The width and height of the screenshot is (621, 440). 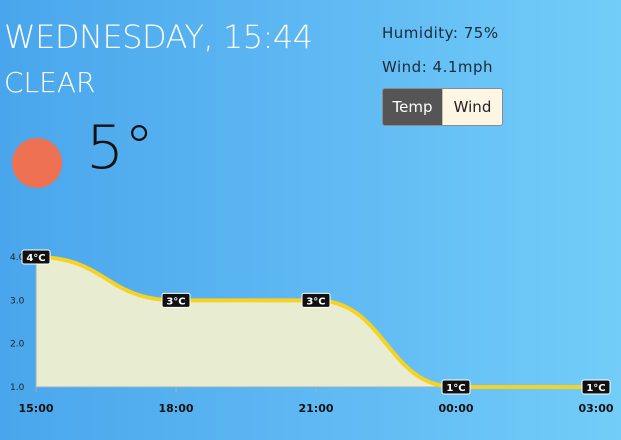 I want to click on x-tick-label: 18:00, so click(x=175, y=408).